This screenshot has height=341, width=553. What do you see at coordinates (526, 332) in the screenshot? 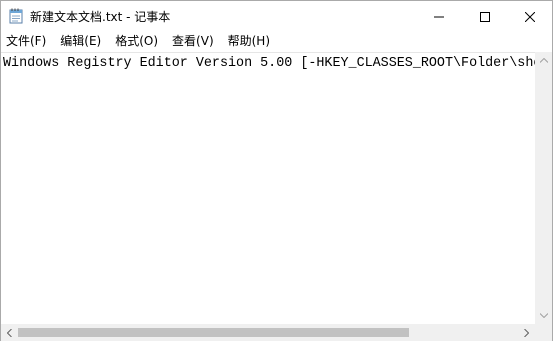
I see `scroll-right-icon` at bounding box center [526, 332].